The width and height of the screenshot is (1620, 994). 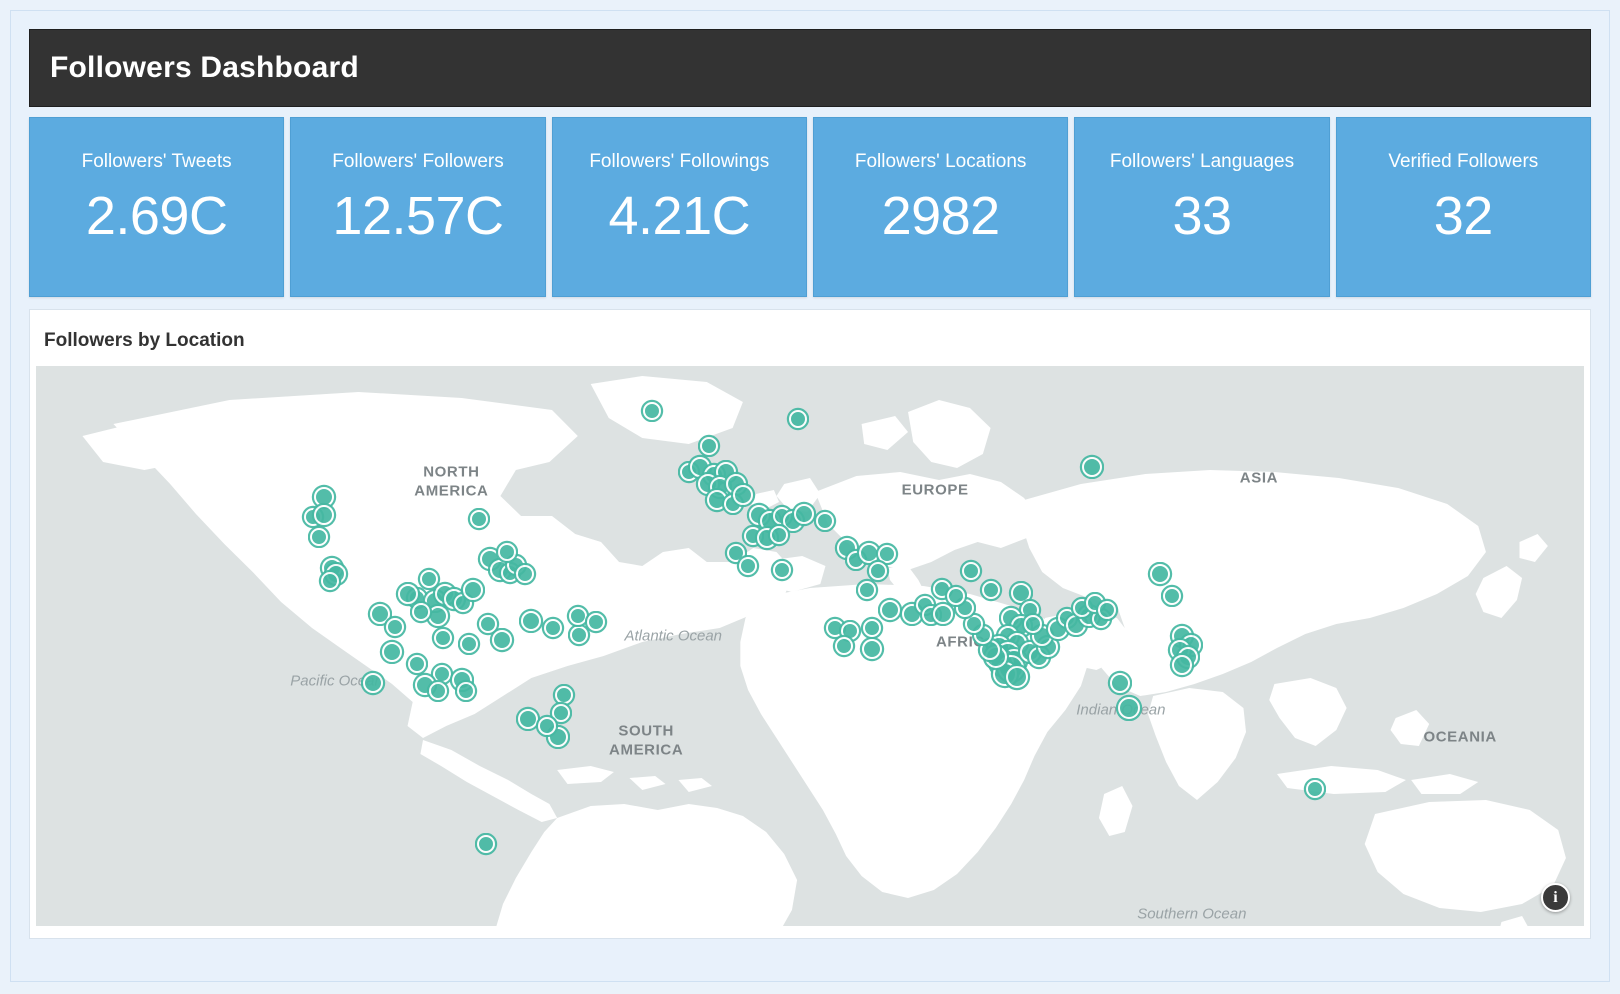 I want to click on kpi-card-followers-followers: Followers' Followers 12.57C, so click(x=418, y=207).